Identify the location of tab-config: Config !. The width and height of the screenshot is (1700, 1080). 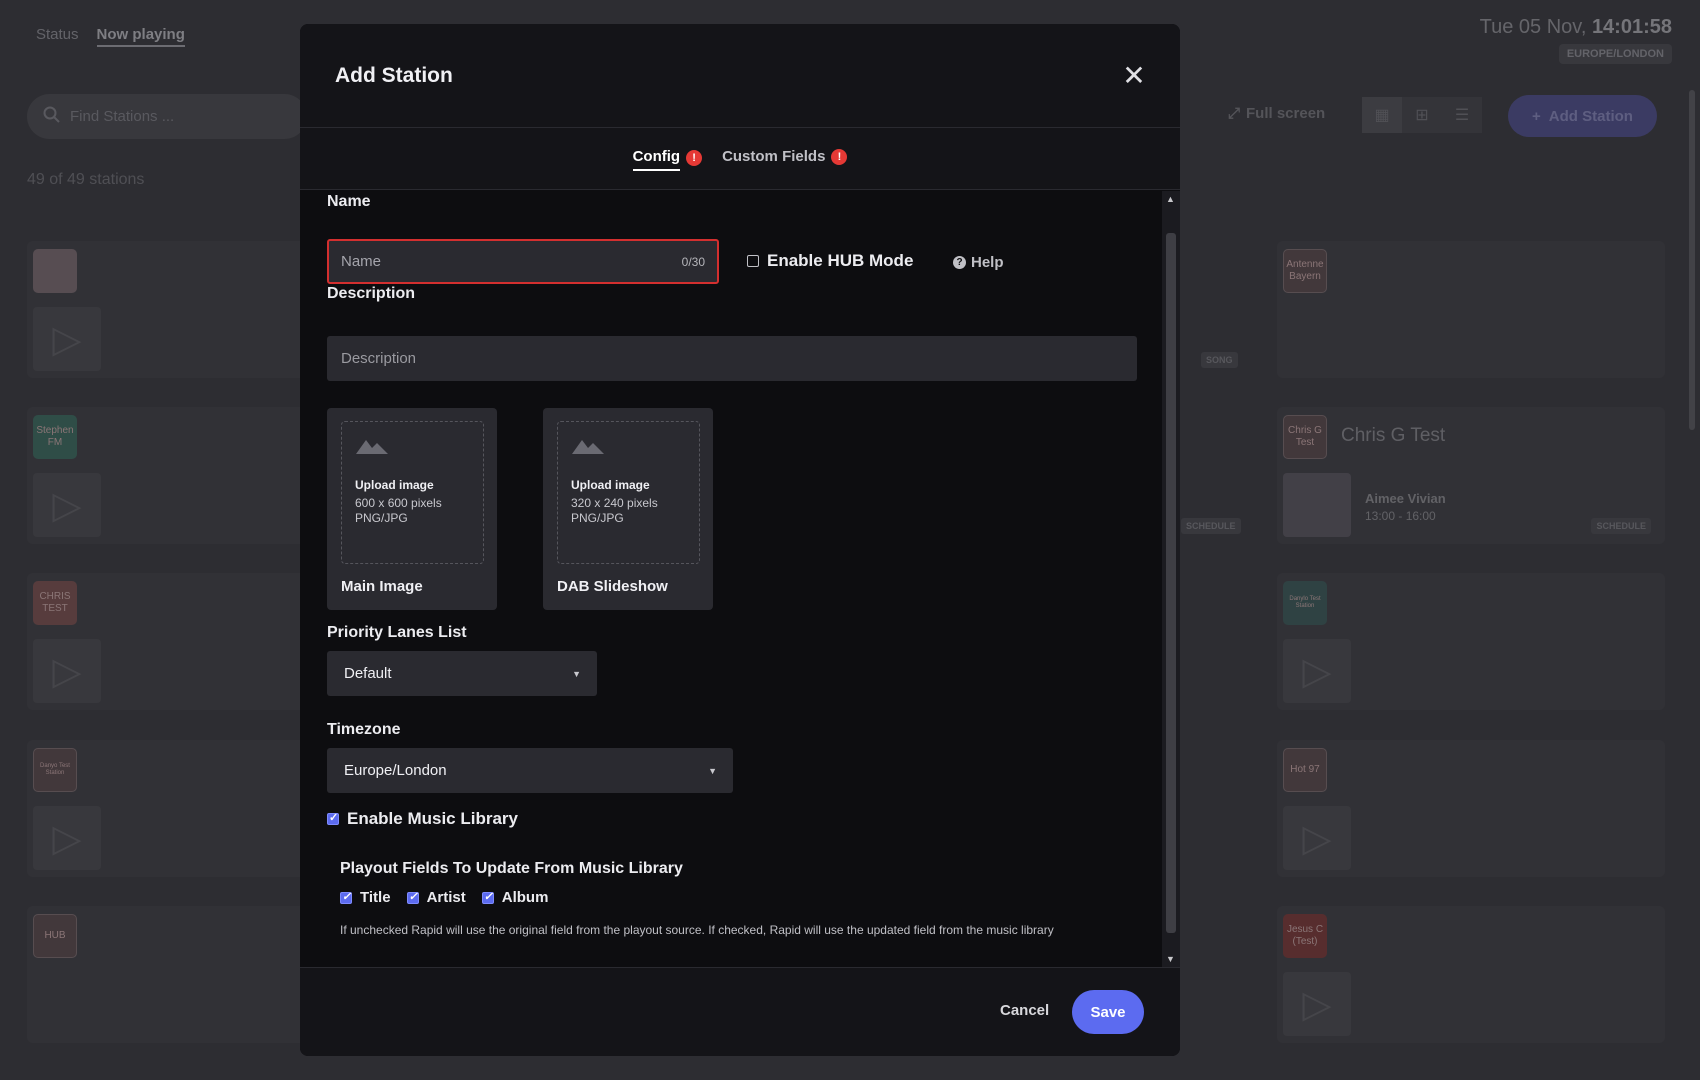
(667, 159).